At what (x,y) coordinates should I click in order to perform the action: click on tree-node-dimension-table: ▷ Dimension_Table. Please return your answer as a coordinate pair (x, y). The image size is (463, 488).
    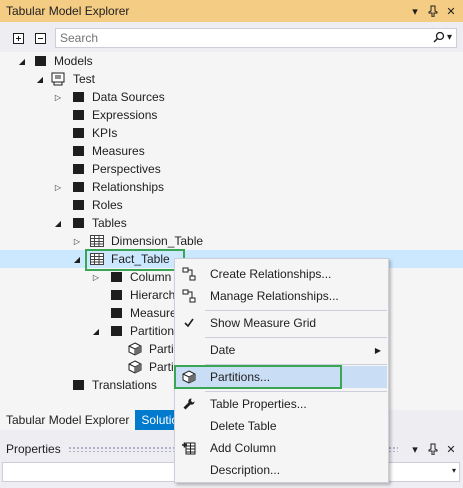
    Looking at the image, I should click on (231, 241).